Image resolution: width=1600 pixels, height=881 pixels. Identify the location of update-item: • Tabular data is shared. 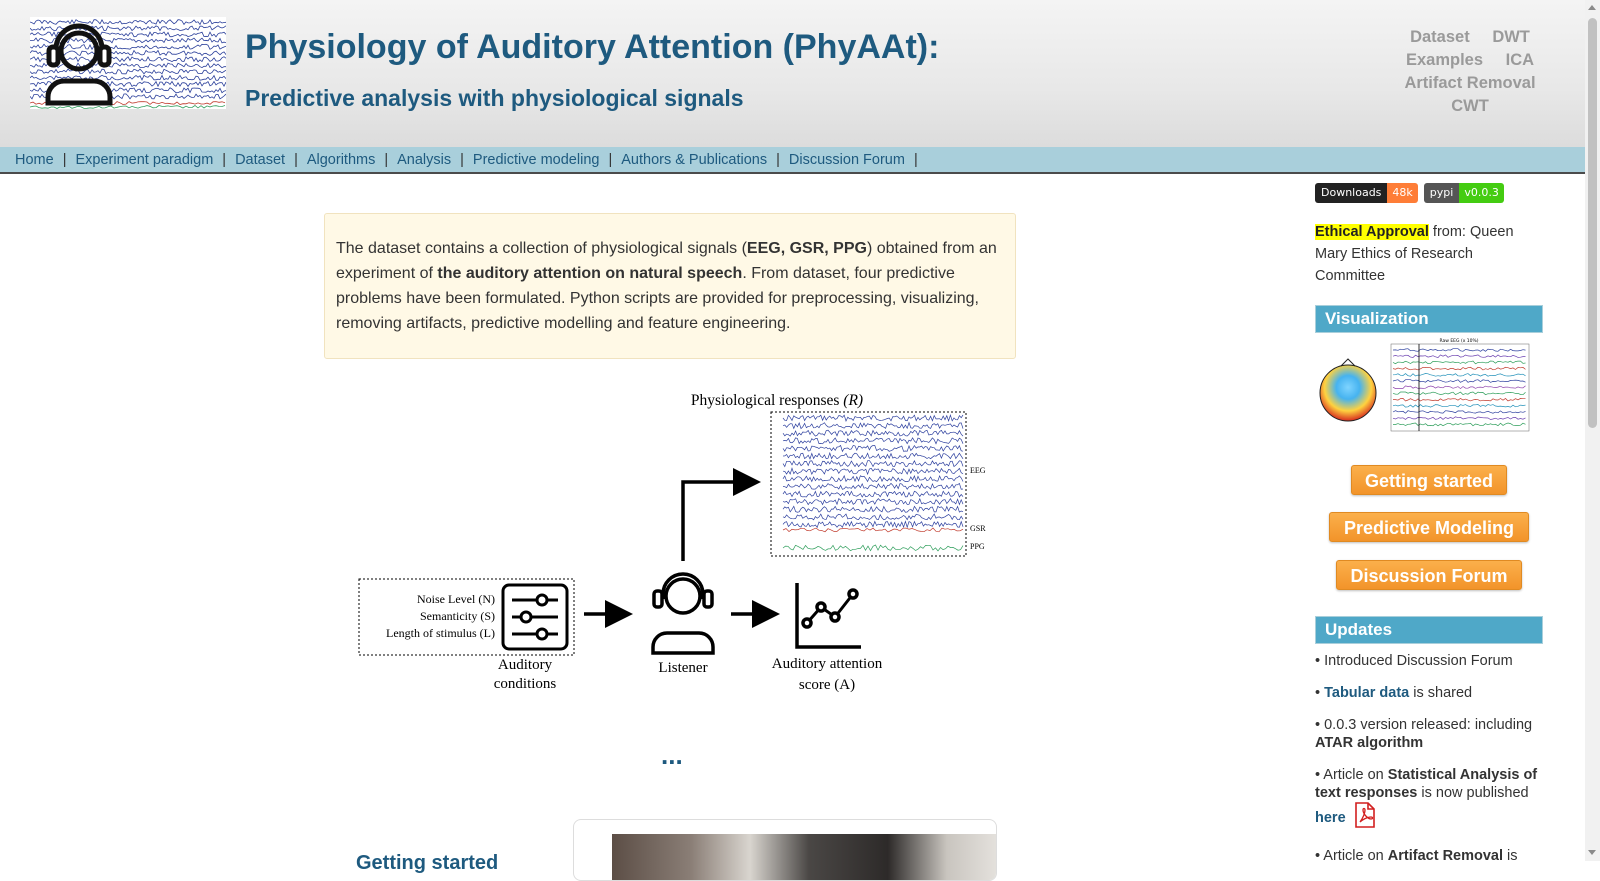
(1394, 693).